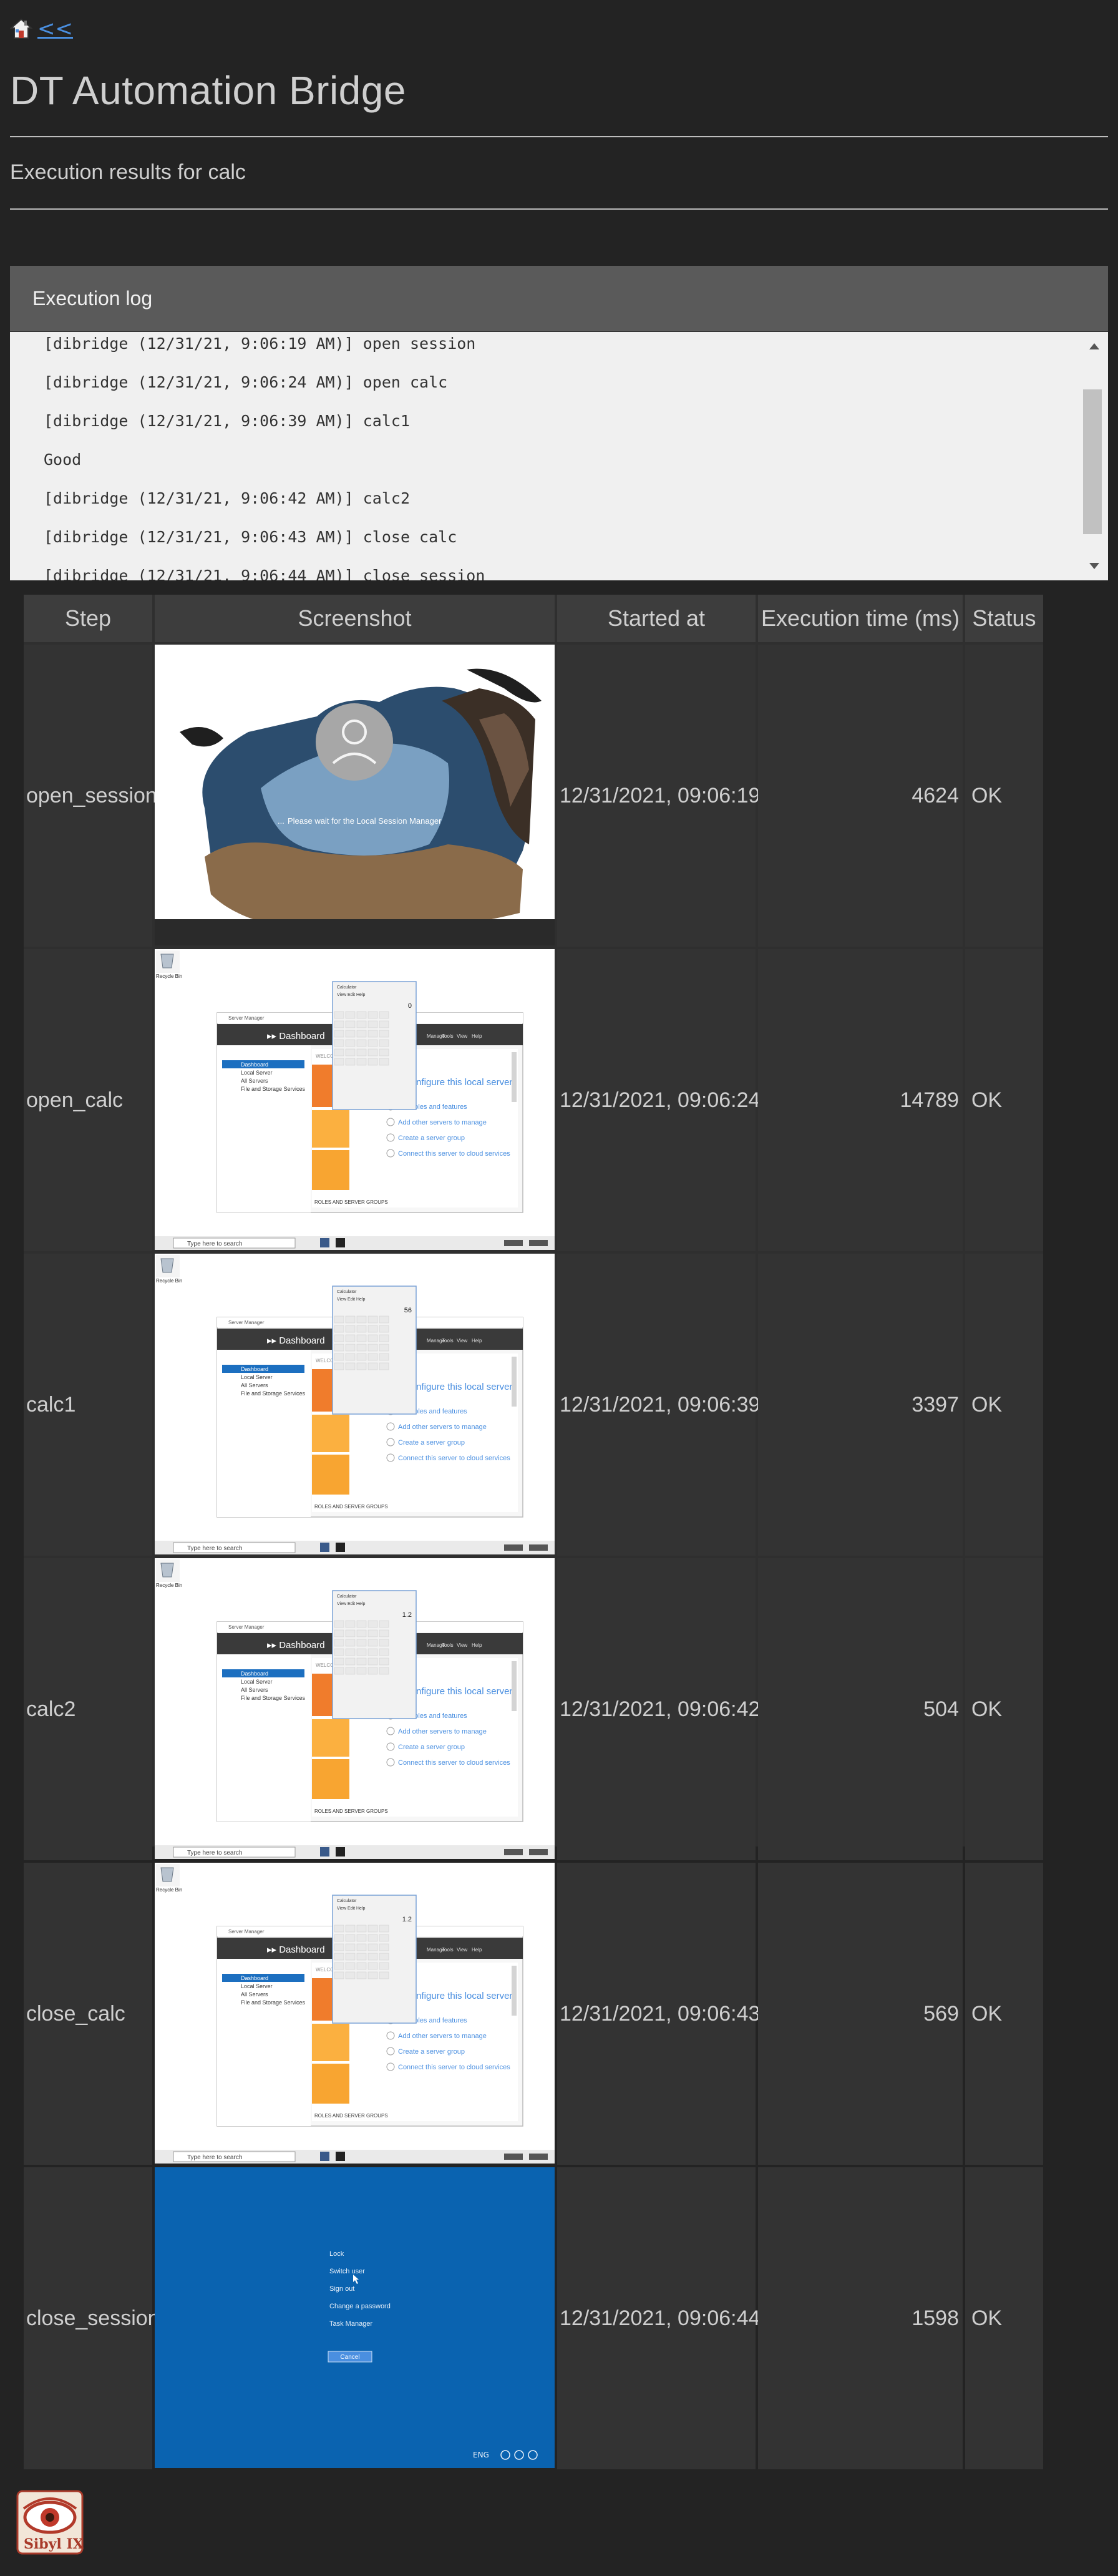 This screenshot has width=1118, height=2576. What do you see at coordinates (659, 1100) in the screenshot?
I see `started-at-cell: 12/31/2021, 09:06:24` at bounding box center [659, 1100].